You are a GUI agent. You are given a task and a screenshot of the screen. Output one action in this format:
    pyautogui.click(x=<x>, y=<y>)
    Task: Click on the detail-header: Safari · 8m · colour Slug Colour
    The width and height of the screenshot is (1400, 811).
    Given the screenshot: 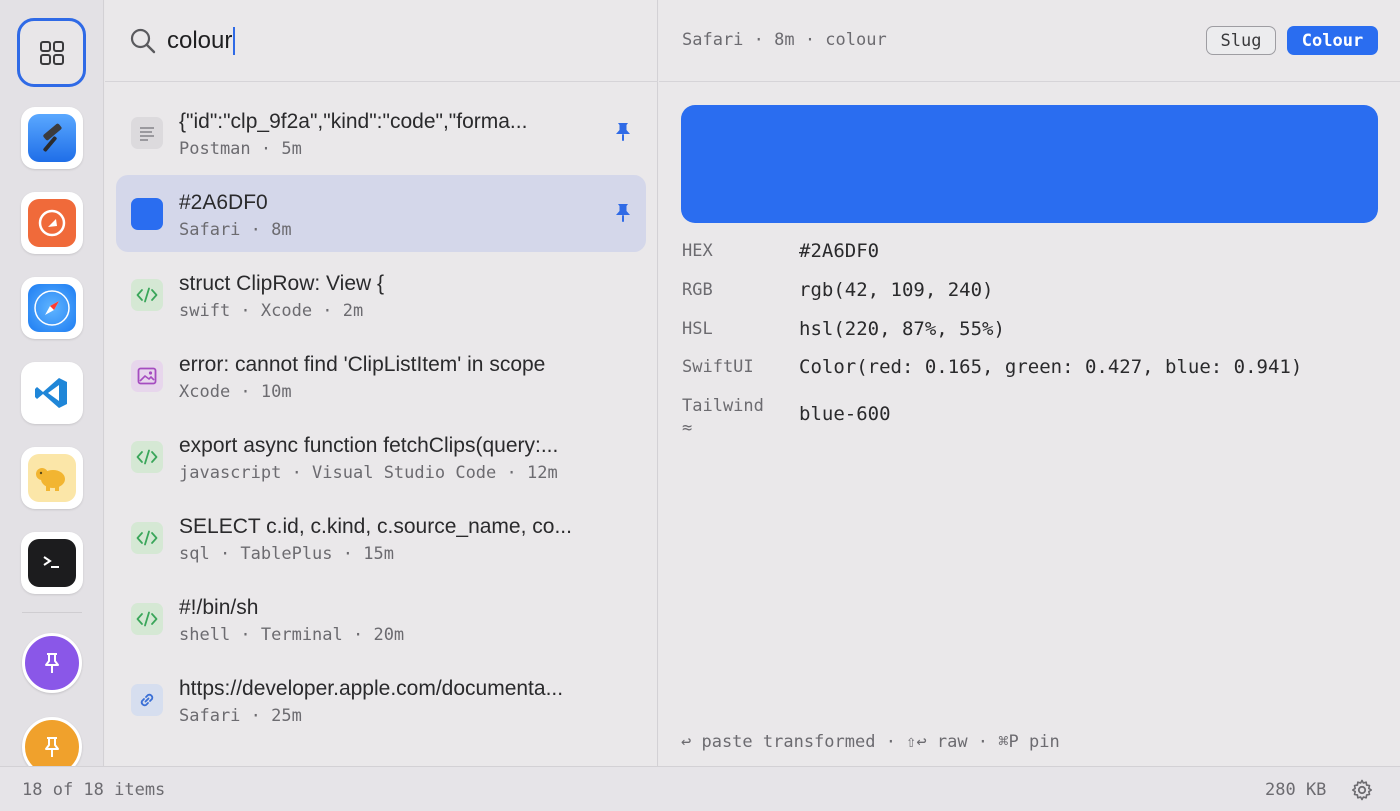 What is the action you would take?
    pyautogui.click(x=1029, y=41)
    